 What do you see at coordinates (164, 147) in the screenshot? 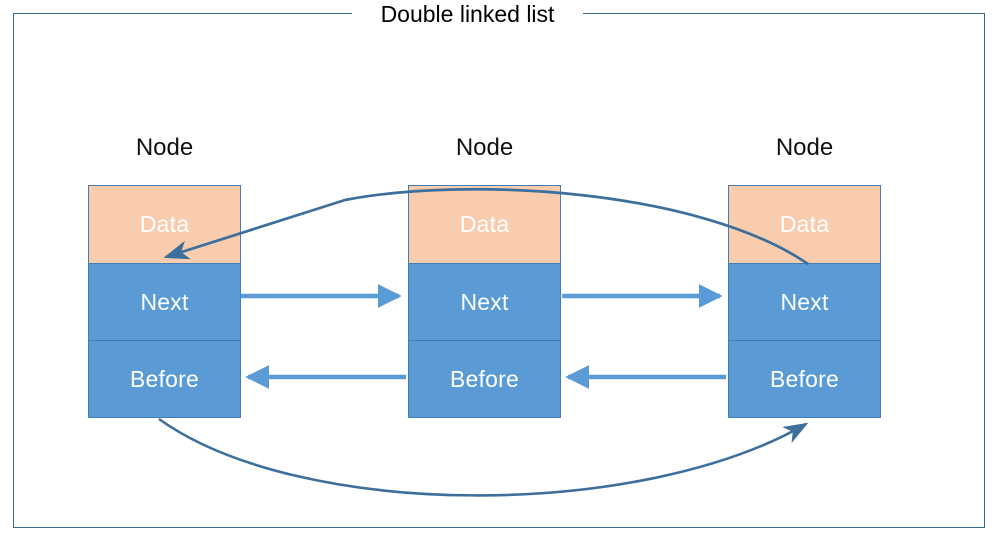
I see `node-1-label: Node` at bounding box center [164, 147].